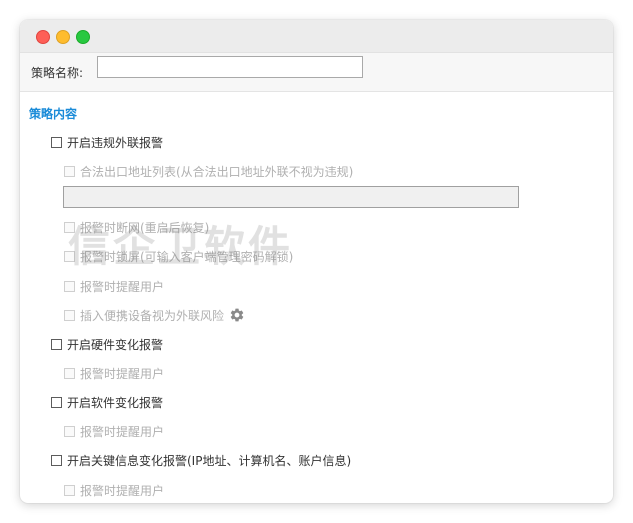 Image resolution: width=633 pixels, height=523 pixels. I want to click on notify-user-label-2: 报警时提醒用户, so click(122, 373).